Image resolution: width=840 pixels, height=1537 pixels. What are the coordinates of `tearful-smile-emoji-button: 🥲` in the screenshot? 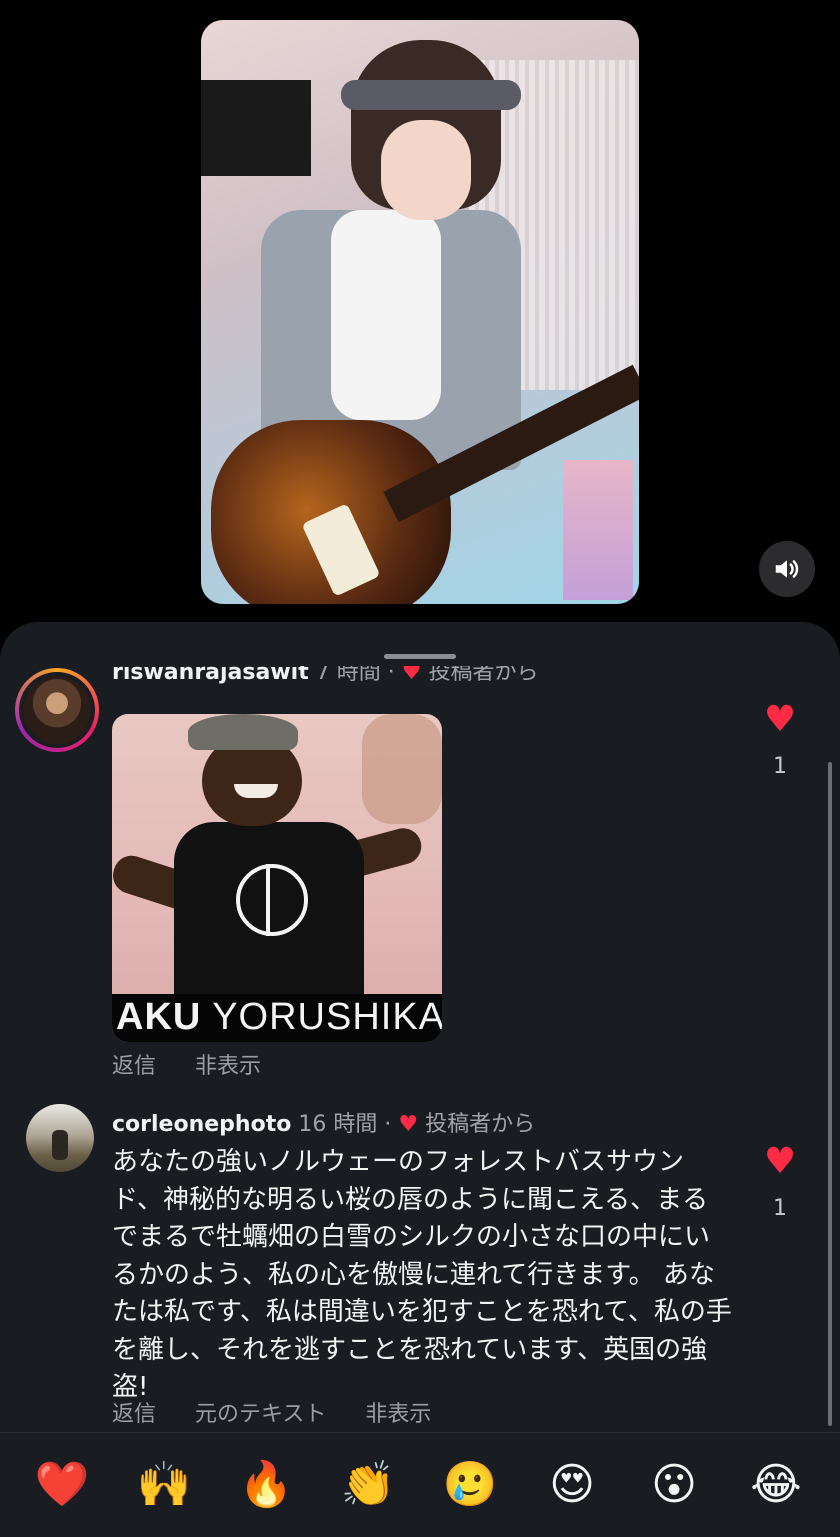 It's located at (470, 1485).